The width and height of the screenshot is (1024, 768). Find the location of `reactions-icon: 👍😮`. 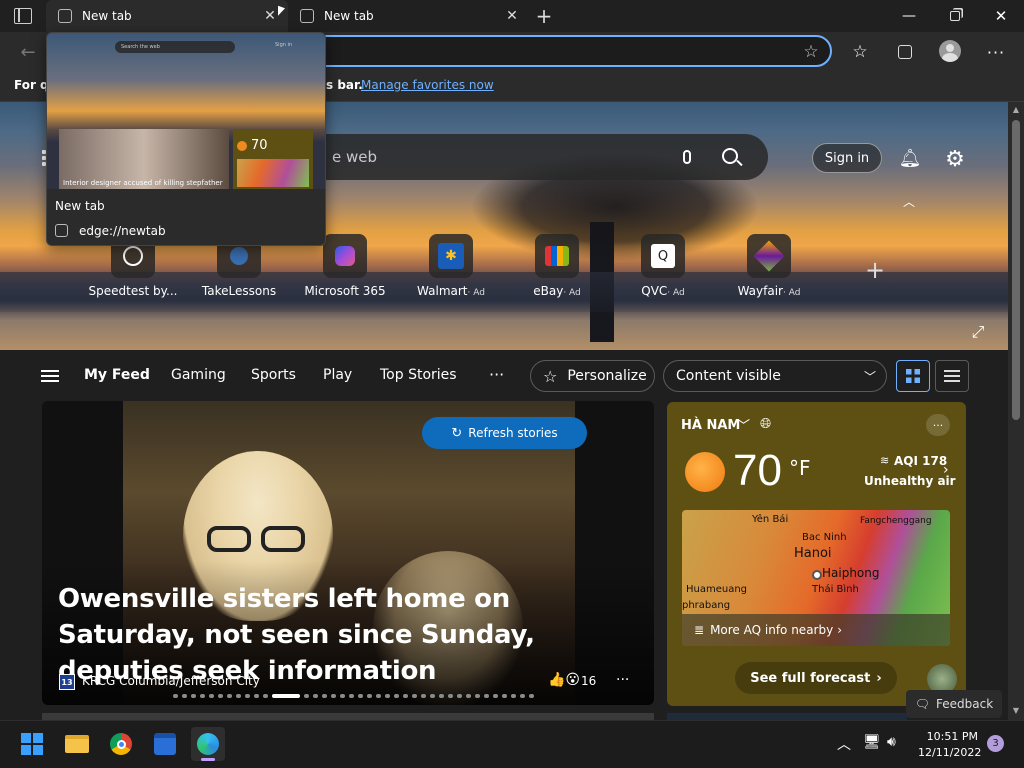

reactions-icon: 👍😮 is located at coordinates (564, 680).